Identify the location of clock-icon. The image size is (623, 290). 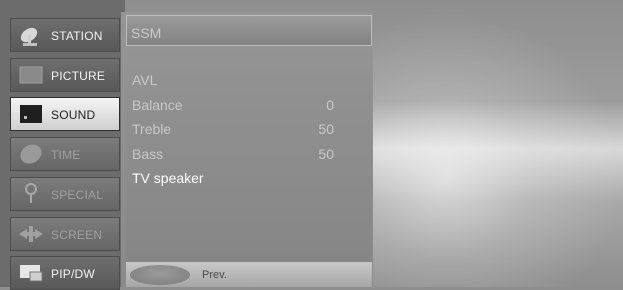
(31, 154).